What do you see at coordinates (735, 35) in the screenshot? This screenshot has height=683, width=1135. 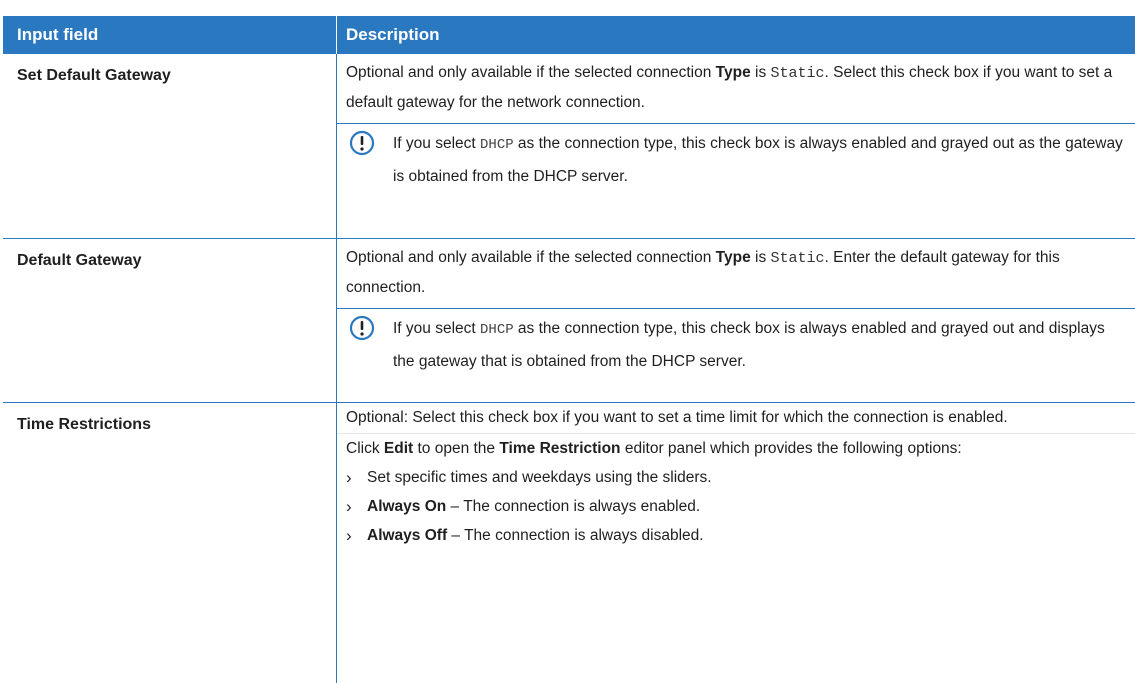 I see `header-description: Description` at bounding box center [735, 35].